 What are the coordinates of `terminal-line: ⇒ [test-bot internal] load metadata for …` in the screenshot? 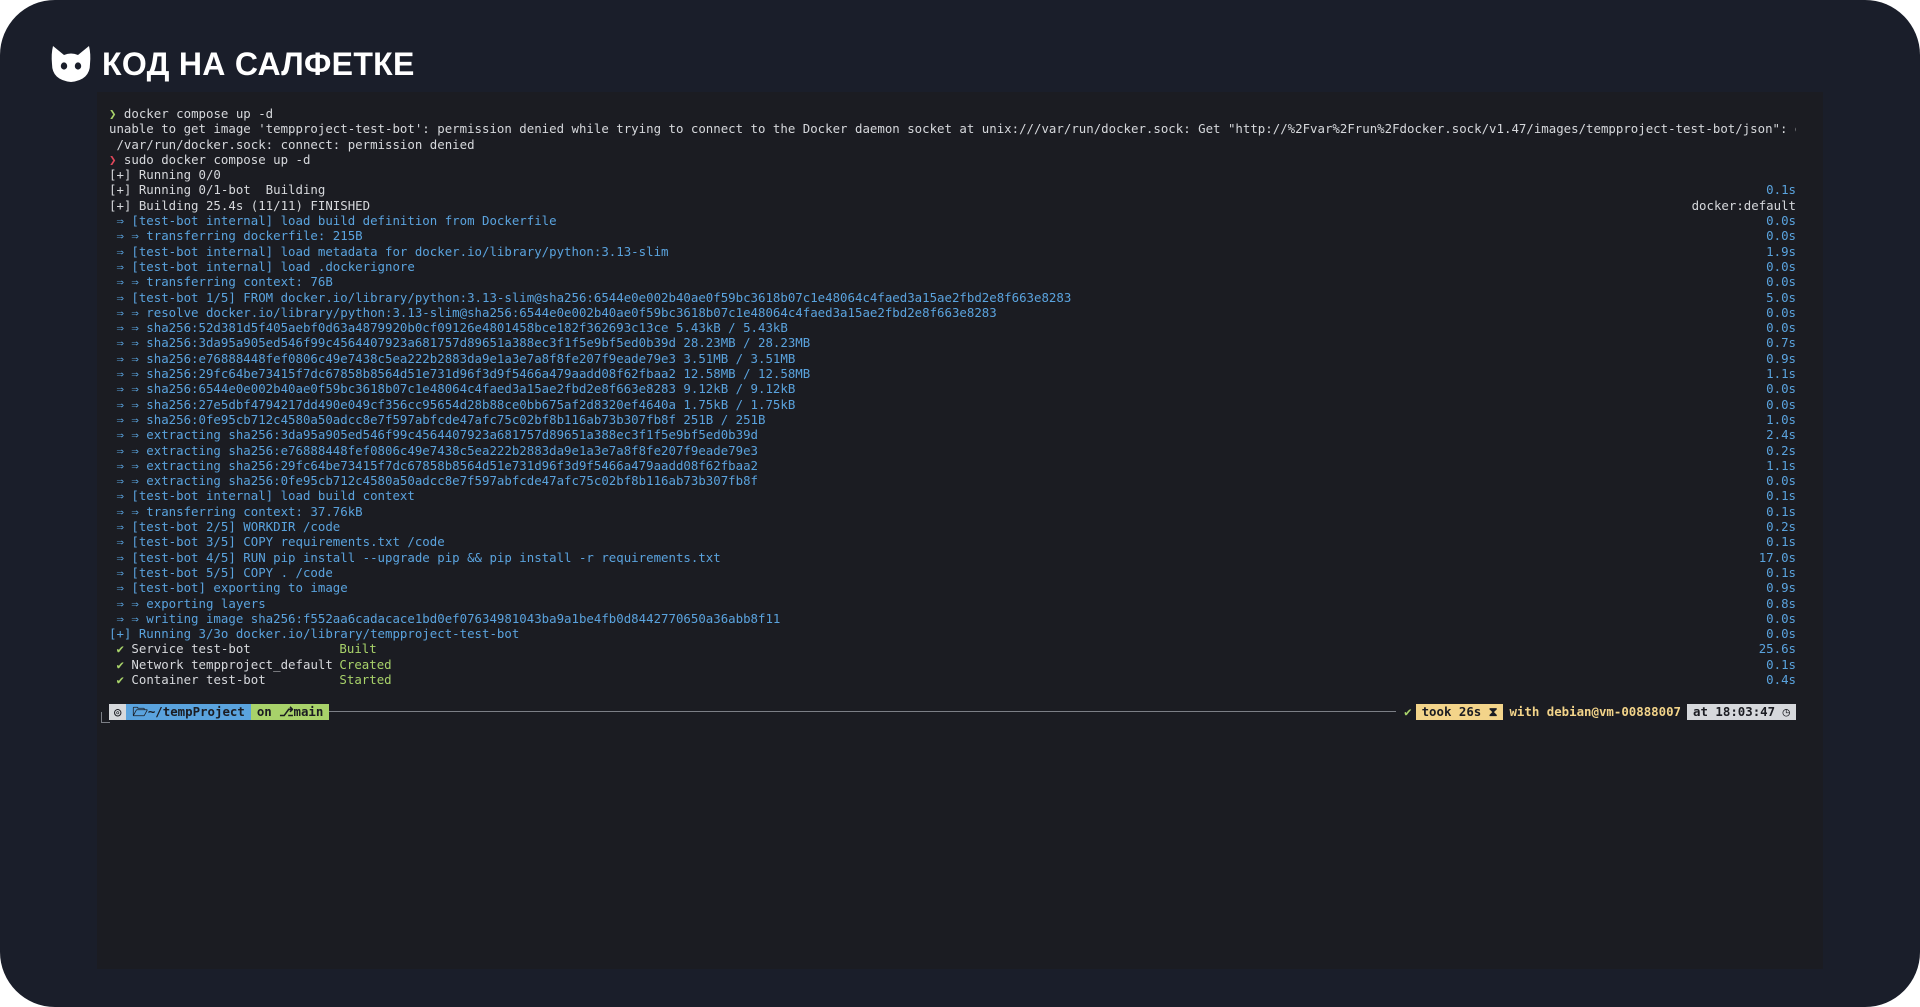 It's located at (952, 251).